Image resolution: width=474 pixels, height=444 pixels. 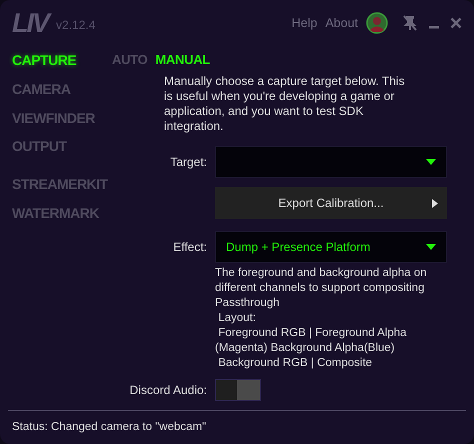 What do you see at coordinates (62, 118) in the screenshot?
I see `sidebar-item: VIEWFINDER` at bounding box center [62, 118].